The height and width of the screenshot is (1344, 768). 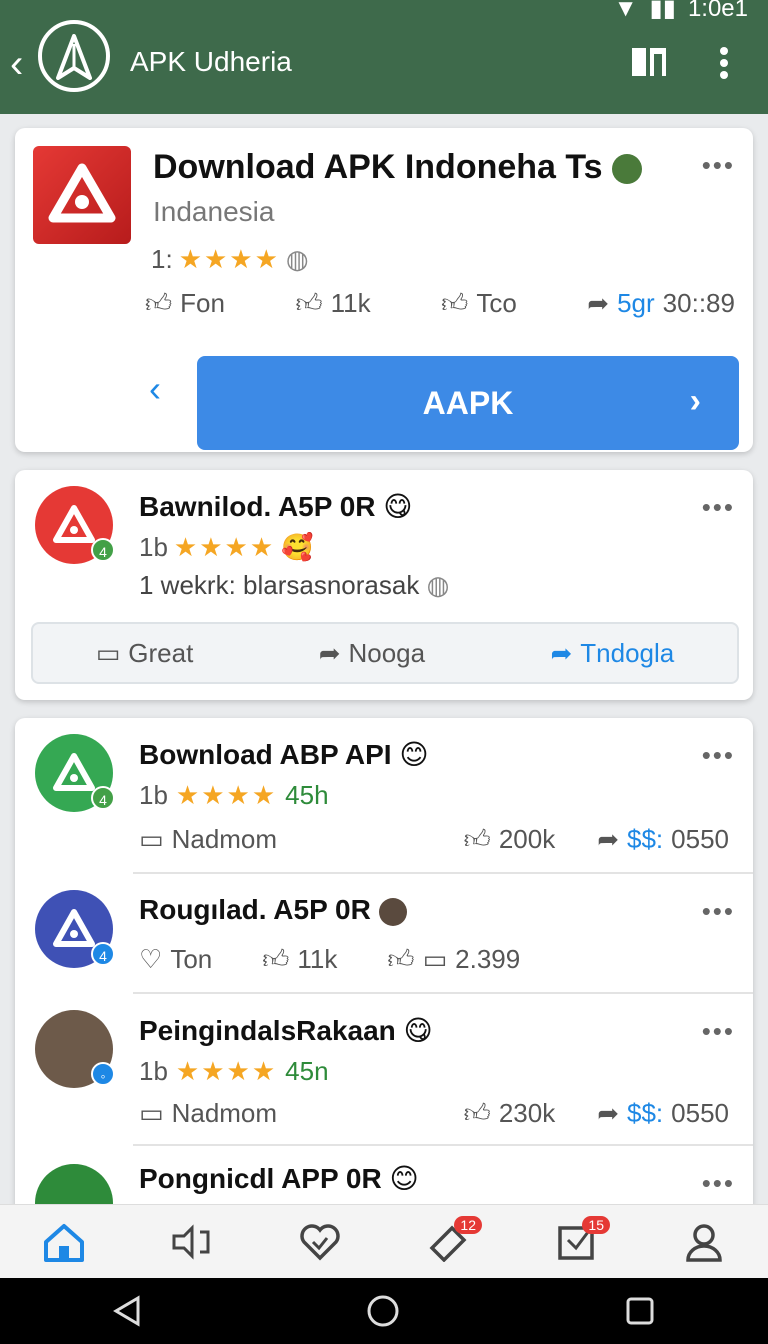 I want to click on app-title: PeingindalsRakaan 😋, so click(x=286, y=1030).